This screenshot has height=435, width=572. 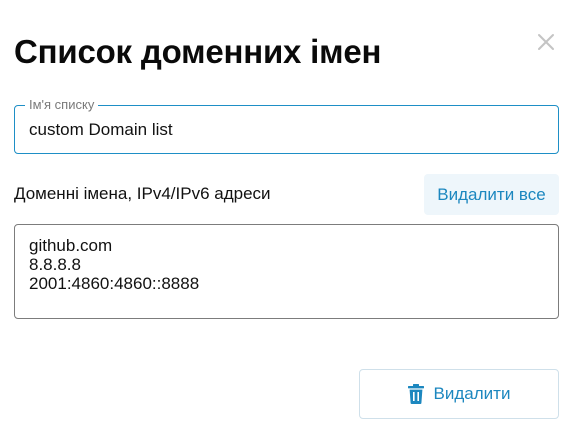 I want to click on close-icon, so click(x=546, y=42).